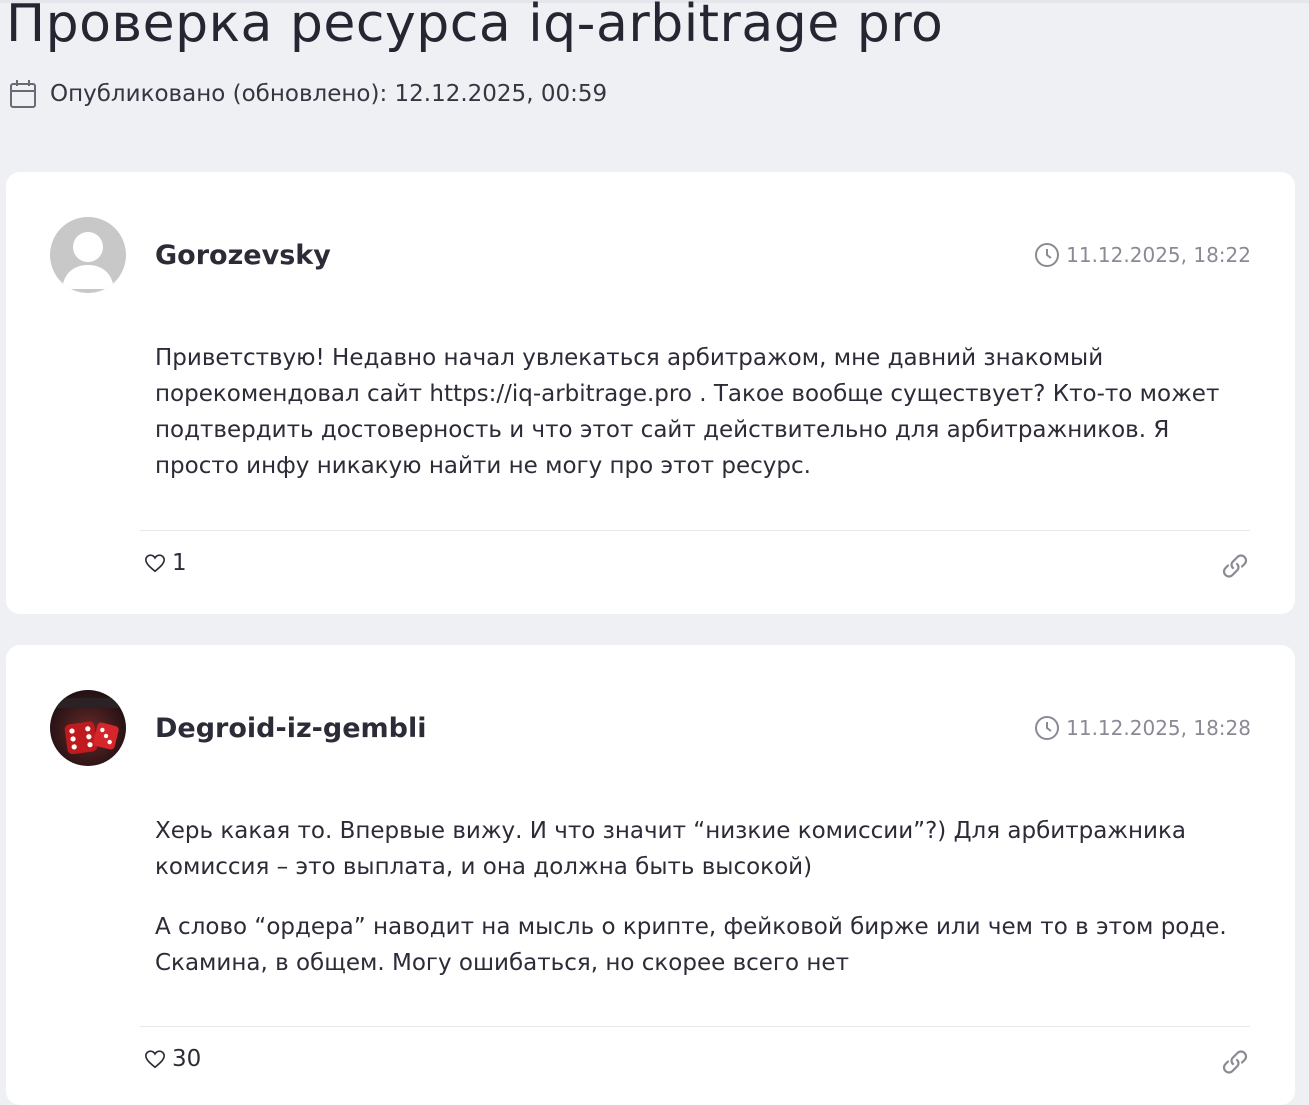  I want to click on red-dice-avatar-icon, so click(88, 728).